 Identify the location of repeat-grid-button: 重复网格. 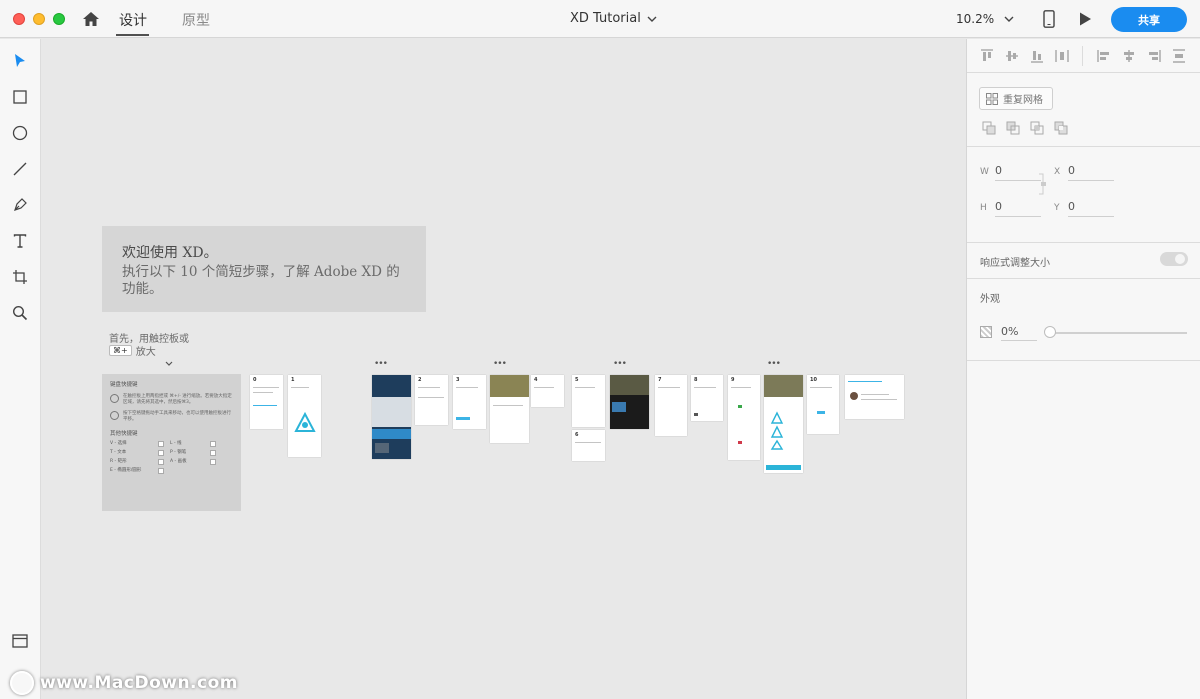
(1016, 98).